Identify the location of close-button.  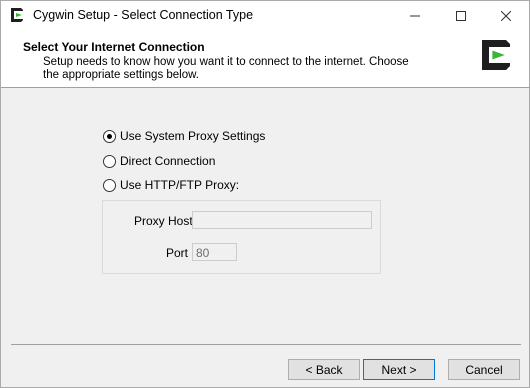
(506, 16).